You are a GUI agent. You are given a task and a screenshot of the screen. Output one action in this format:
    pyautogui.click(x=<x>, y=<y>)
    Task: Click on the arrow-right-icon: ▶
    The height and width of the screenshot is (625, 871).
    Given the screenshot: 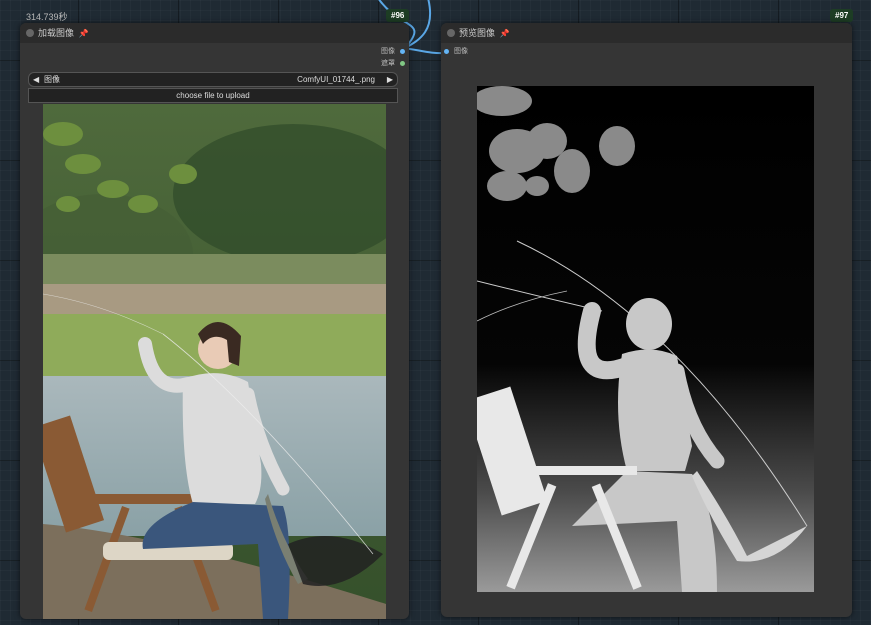 What is the action you would take?
    pyautogui.click(x=390, y=79)
    